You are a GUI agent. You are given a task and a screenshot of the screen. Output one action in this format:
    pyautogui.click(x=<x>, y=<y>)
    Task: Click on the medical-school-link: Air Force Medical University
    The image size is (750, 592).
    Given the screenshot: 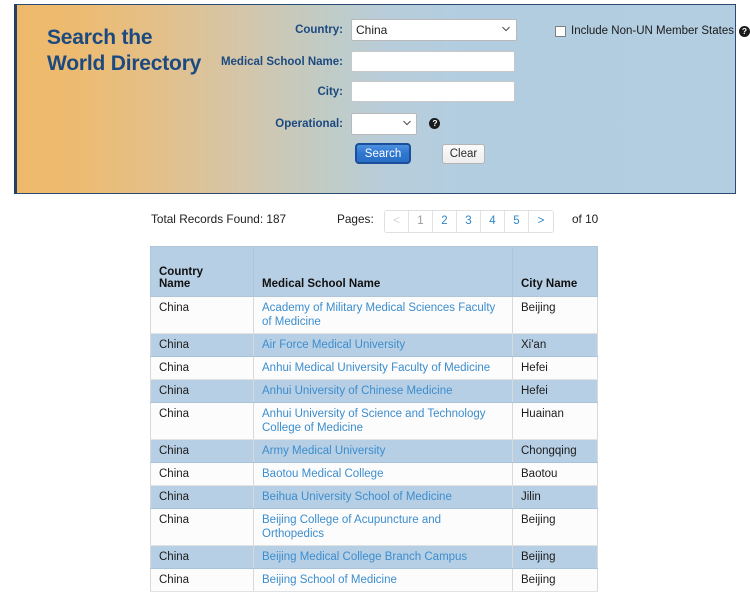 What is the action you would take?
    pyautogui.click(x=333, y=345)
    